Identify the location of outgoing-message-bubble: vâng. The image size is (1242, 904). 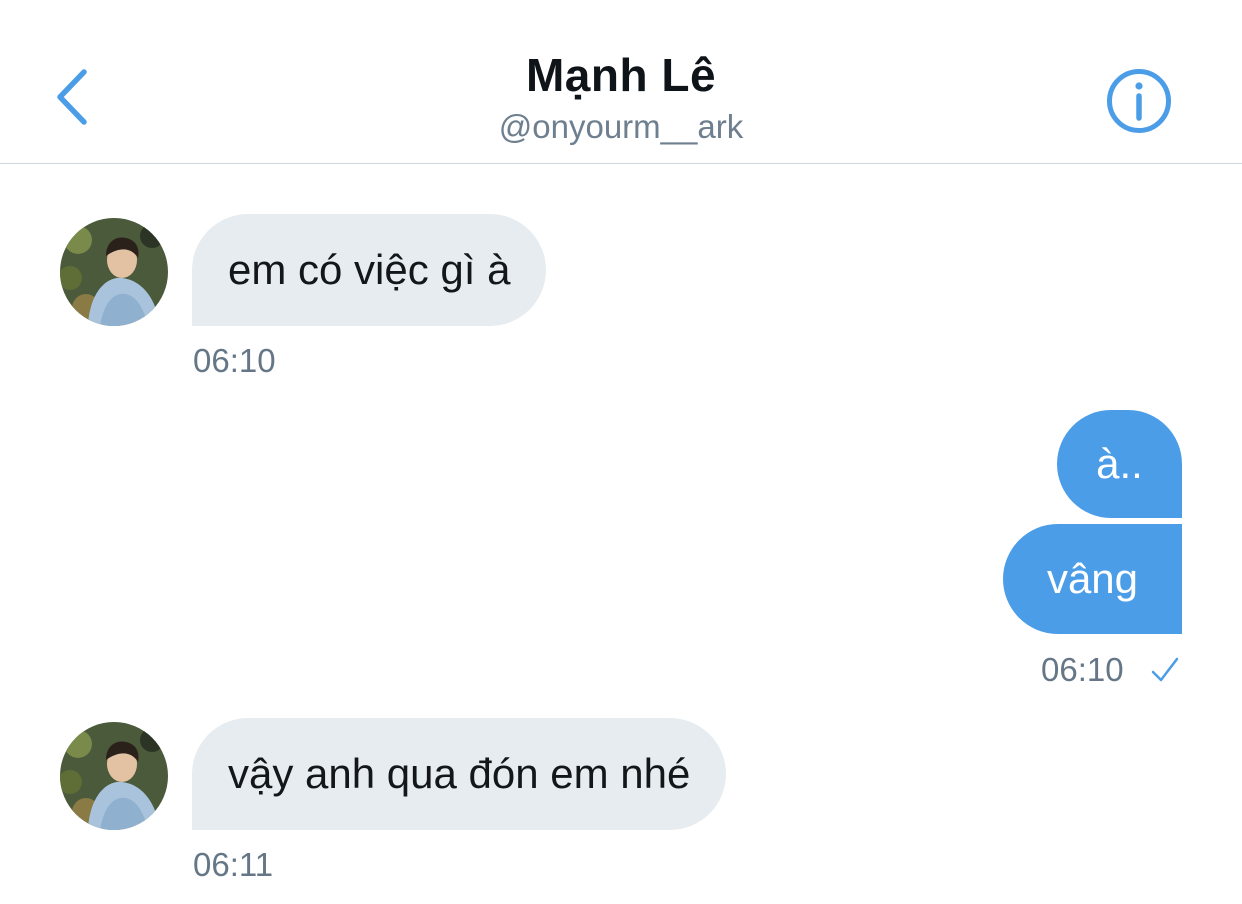
(1092, 579).